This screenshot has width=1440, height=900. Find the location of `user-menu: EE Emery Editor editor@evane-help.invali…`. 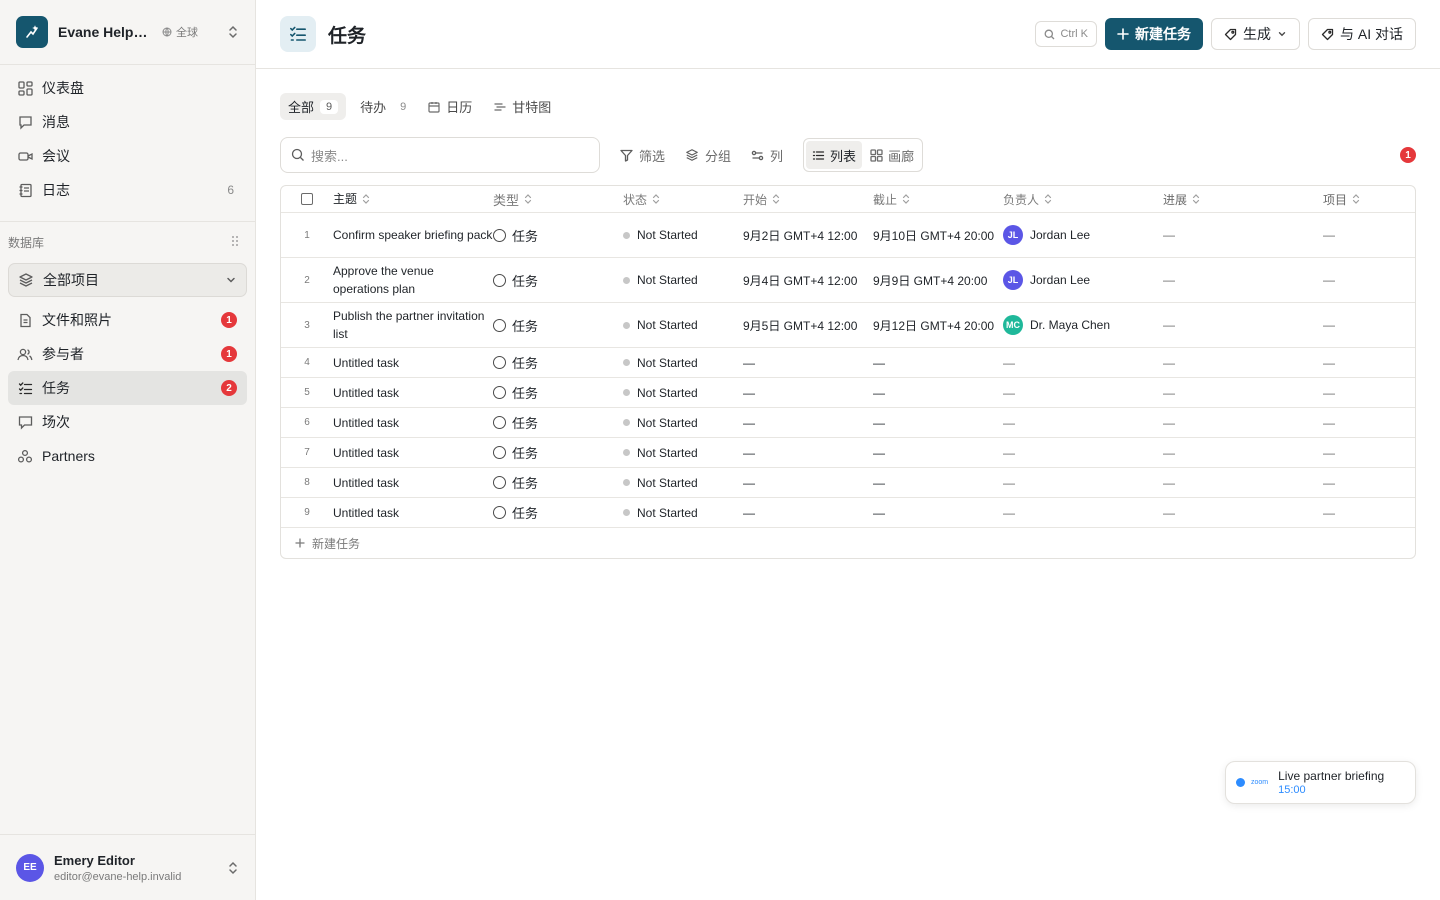

user-menu: EE Emery Editor editor@evane-help.invali… is located at coordinates (127, 867).